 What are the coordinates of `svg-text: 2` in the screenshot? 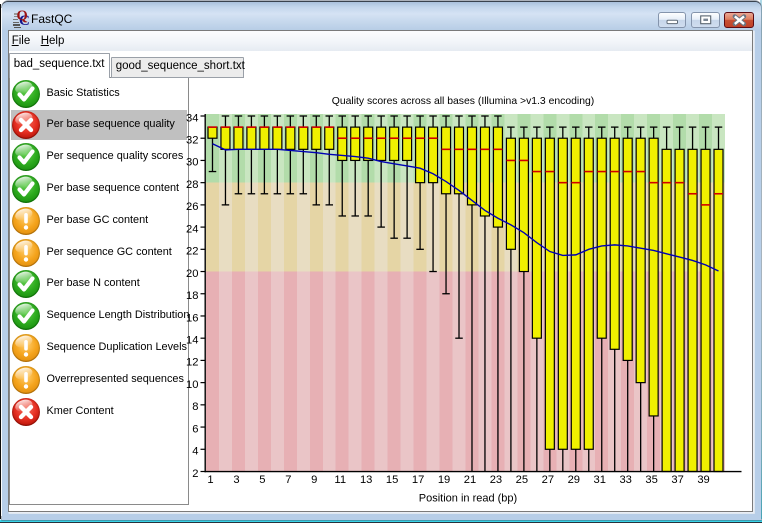 It's located at (195, 474).